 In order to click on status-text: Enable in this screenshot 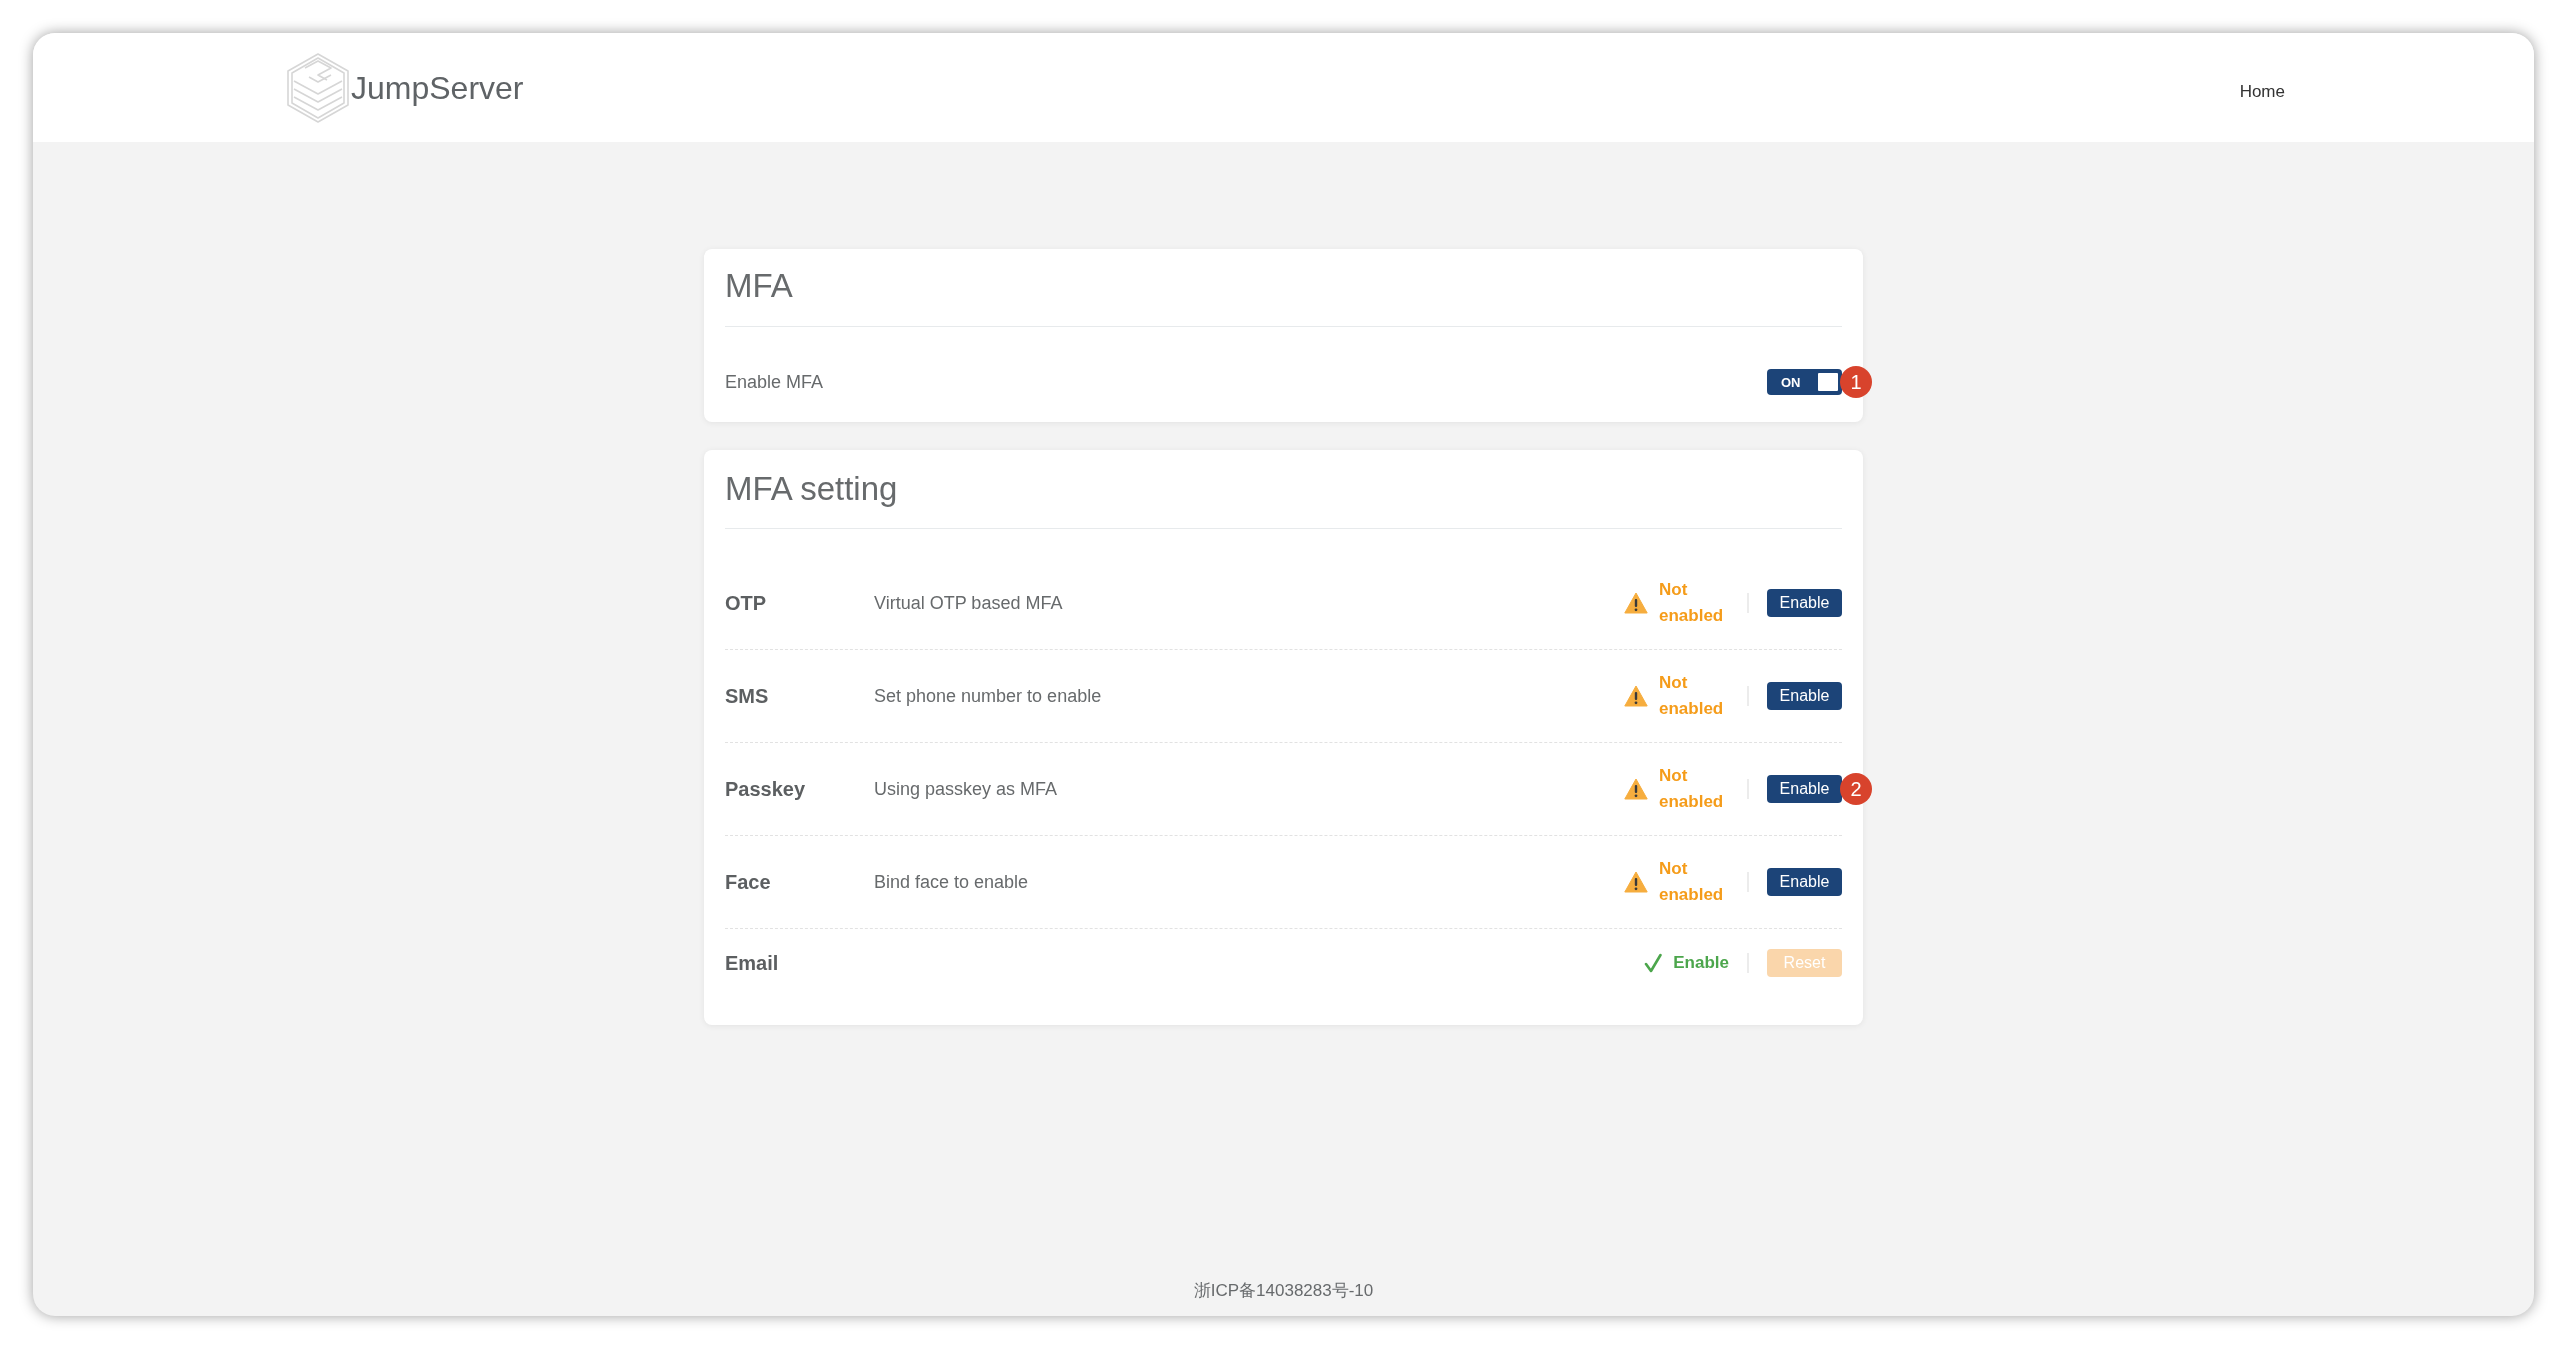, I will do `click(1701, 963)`.